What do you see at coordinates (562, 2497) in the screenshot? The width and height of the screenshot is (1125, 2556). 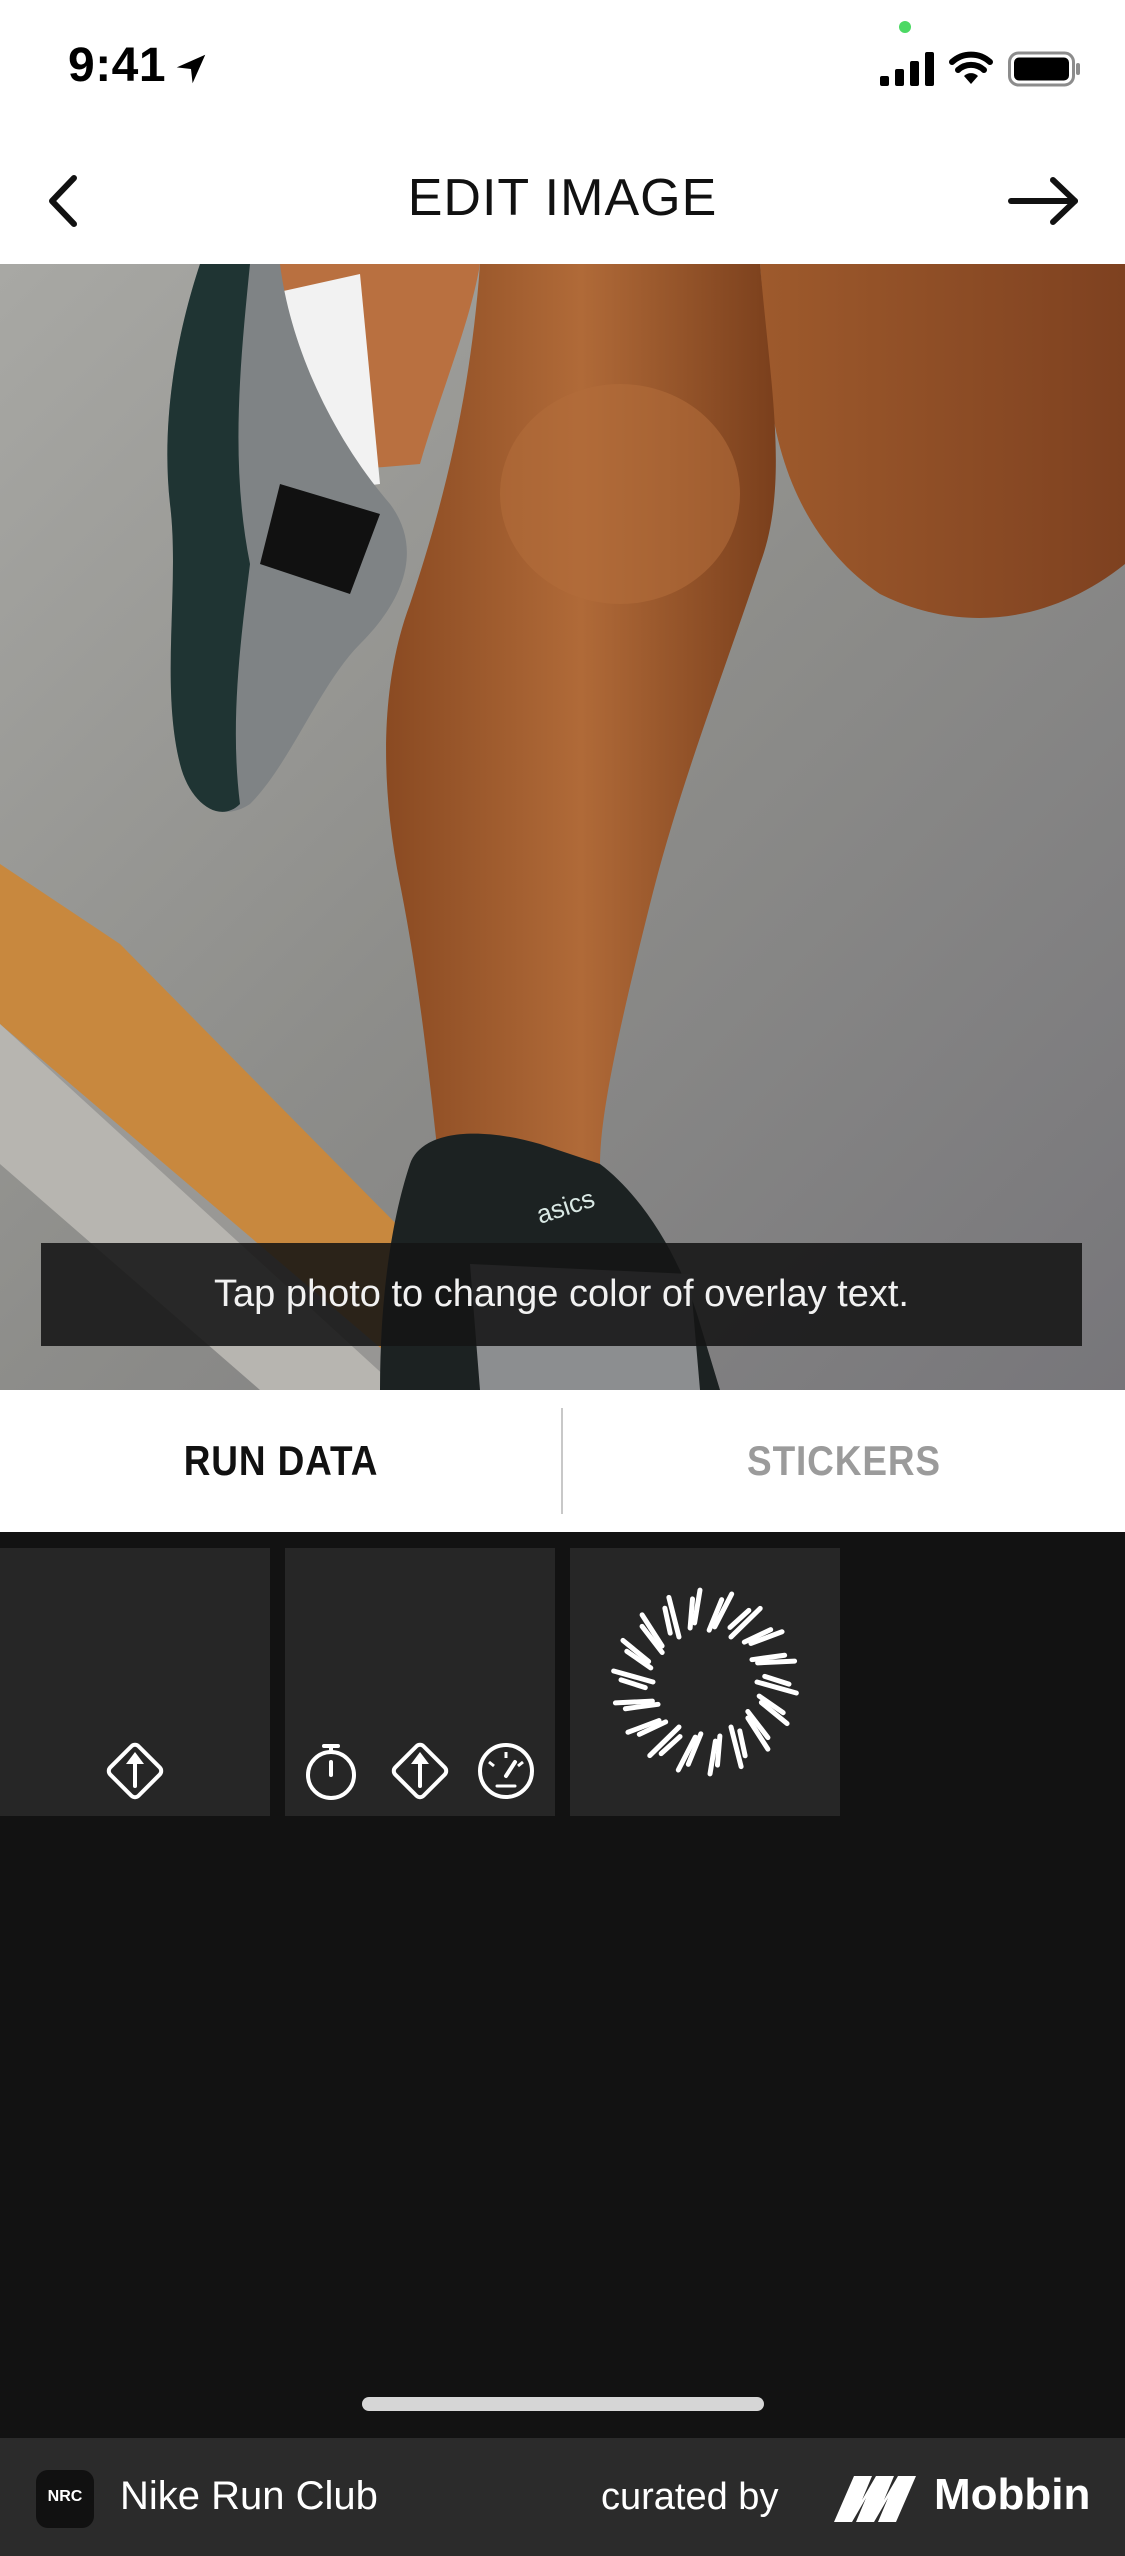 I see `footer-bar: NRC Nike Run Club curated by Mobbin` at bounding box center [562, 2497].